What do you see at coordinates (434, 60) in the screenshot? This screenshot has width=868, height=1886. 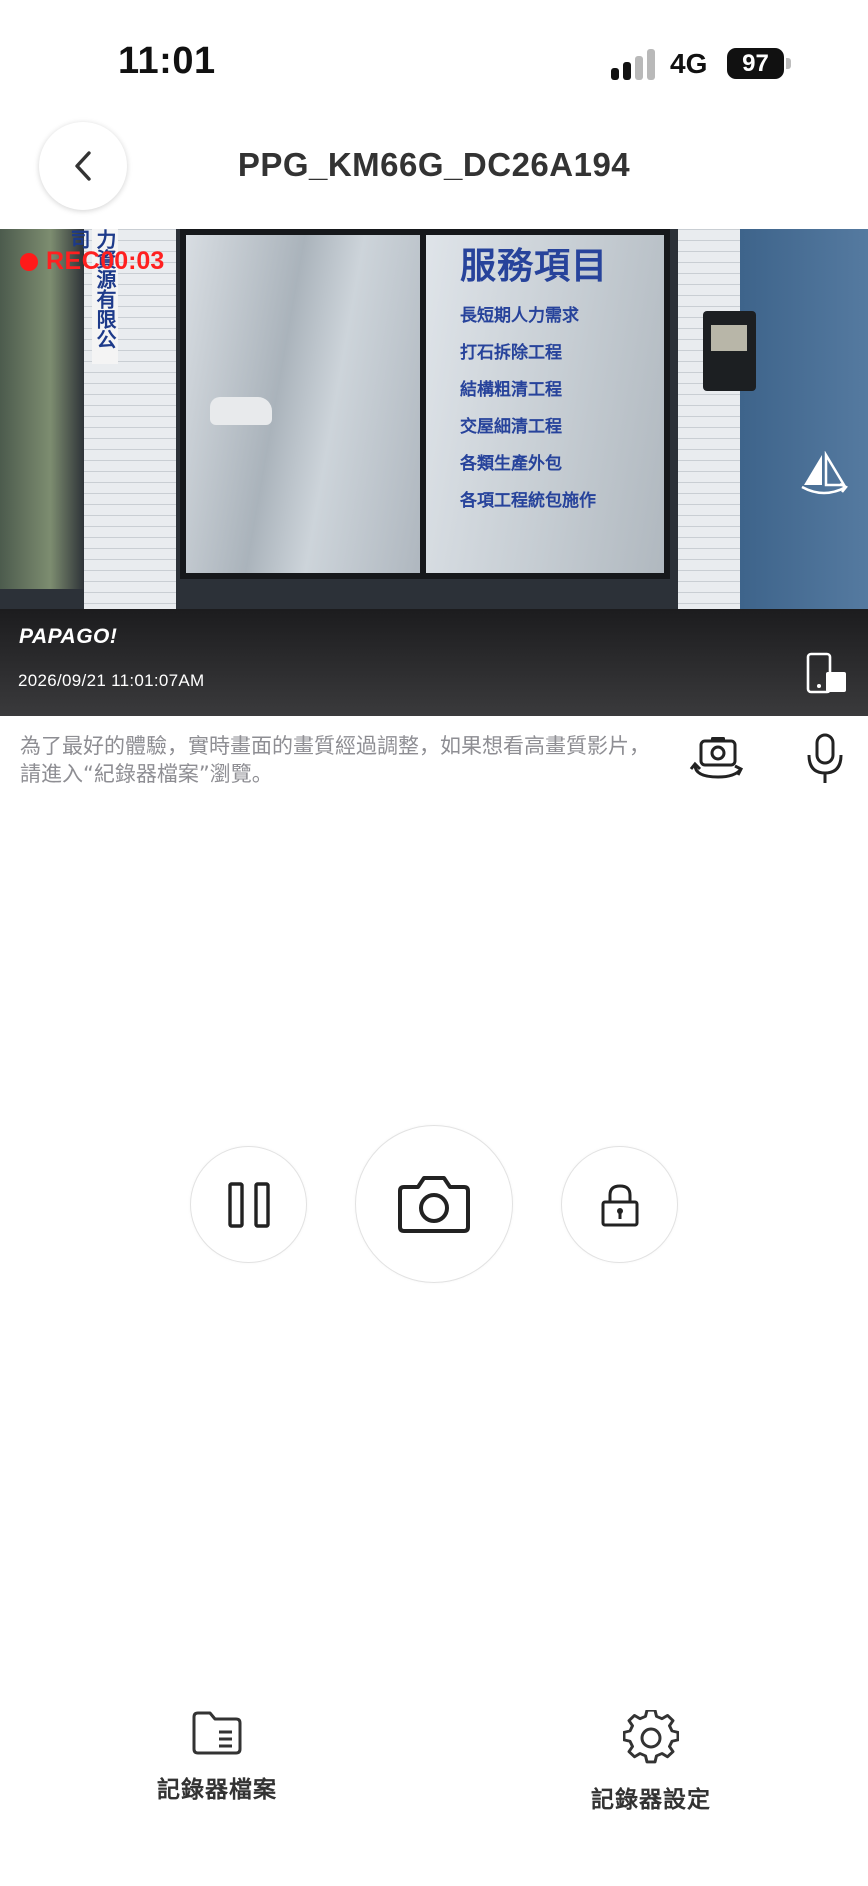 I see `status-bar: 11:01 4G 97` at bounding box center [434, 60].